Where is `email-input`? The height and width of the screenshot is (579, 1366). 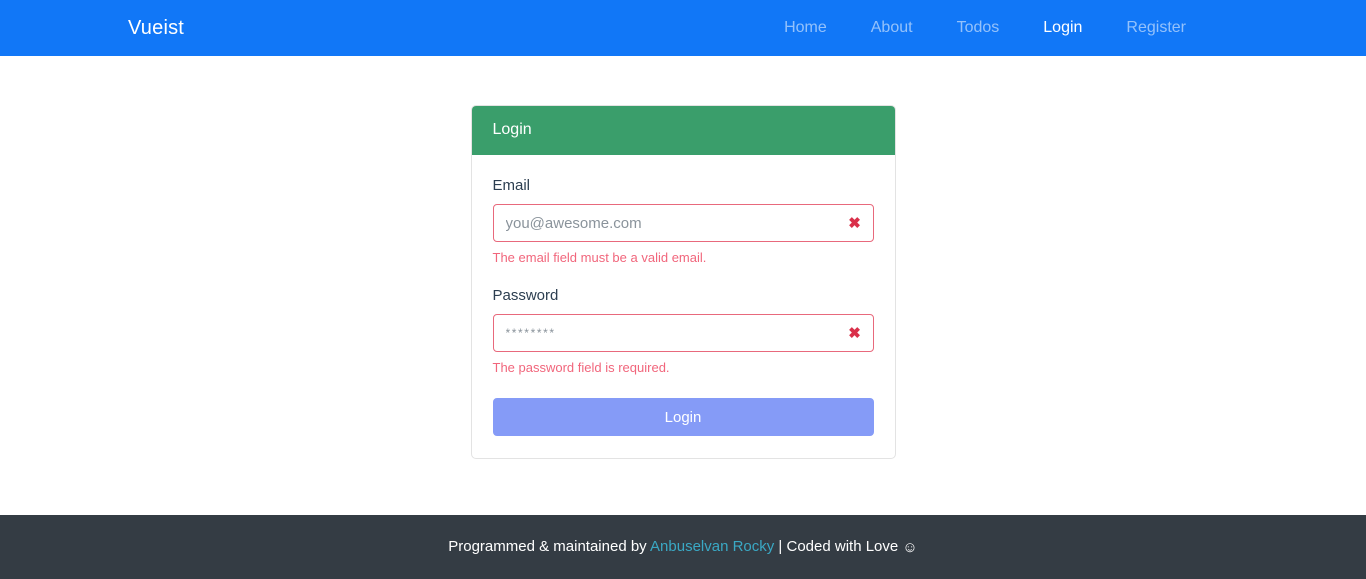
email-input is located at coordinates (683, 223).